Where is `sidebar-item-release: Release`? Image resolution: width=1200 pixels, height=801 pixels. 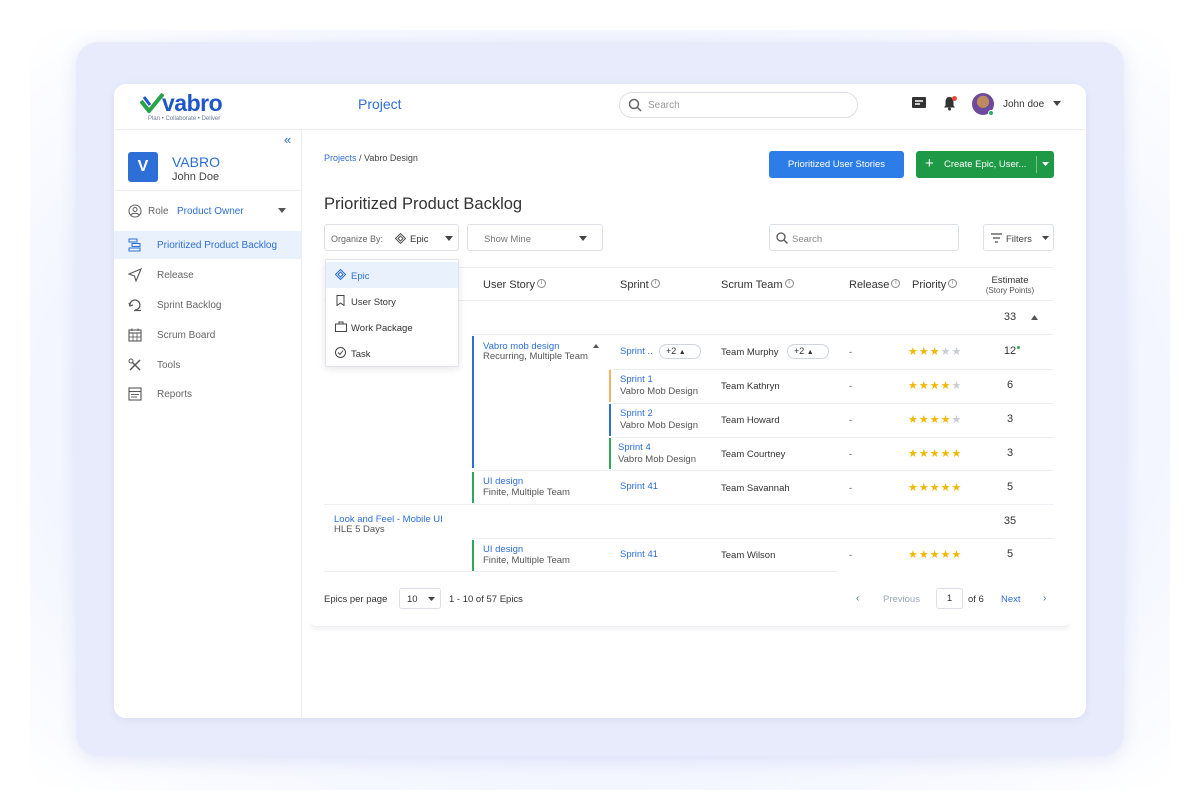 sidebar-item-release: Release is located at coordinates (208, 275).